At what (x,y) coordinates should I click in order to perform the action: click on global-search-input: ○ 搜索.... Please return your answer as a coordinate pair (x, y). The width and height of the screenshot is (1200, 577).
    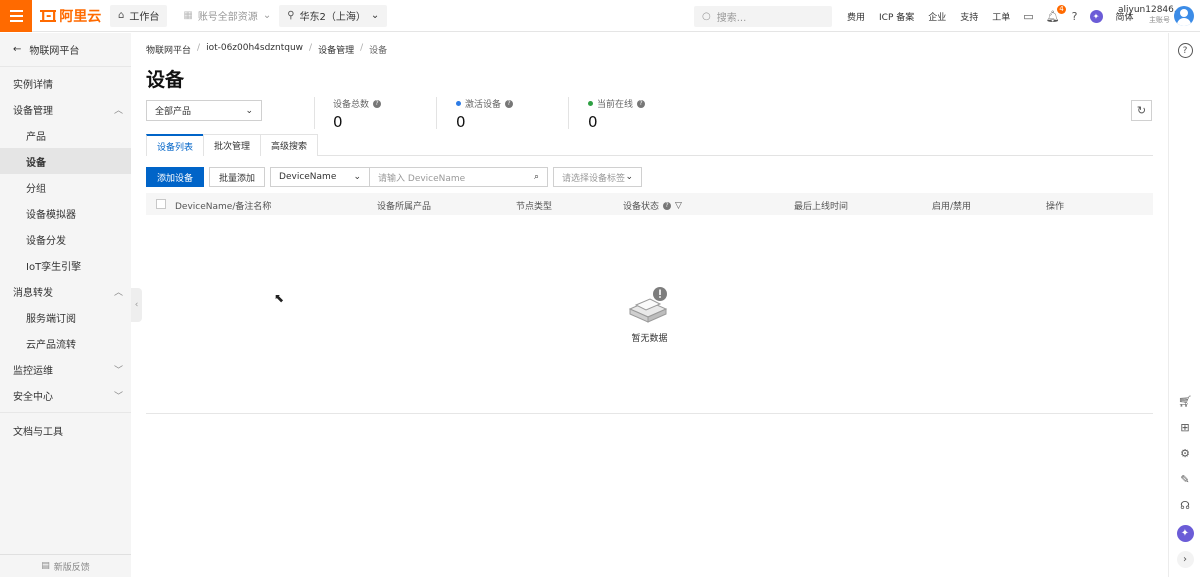
    Looking at the image, I should click on (763, 16).